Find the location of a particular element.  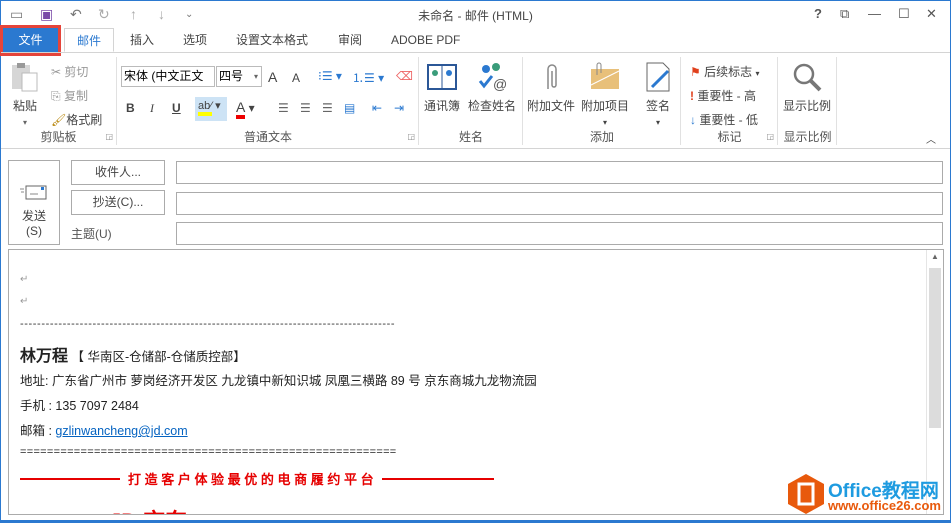

address-book-button: 通讯簿 is located at coordinates (442, 87).